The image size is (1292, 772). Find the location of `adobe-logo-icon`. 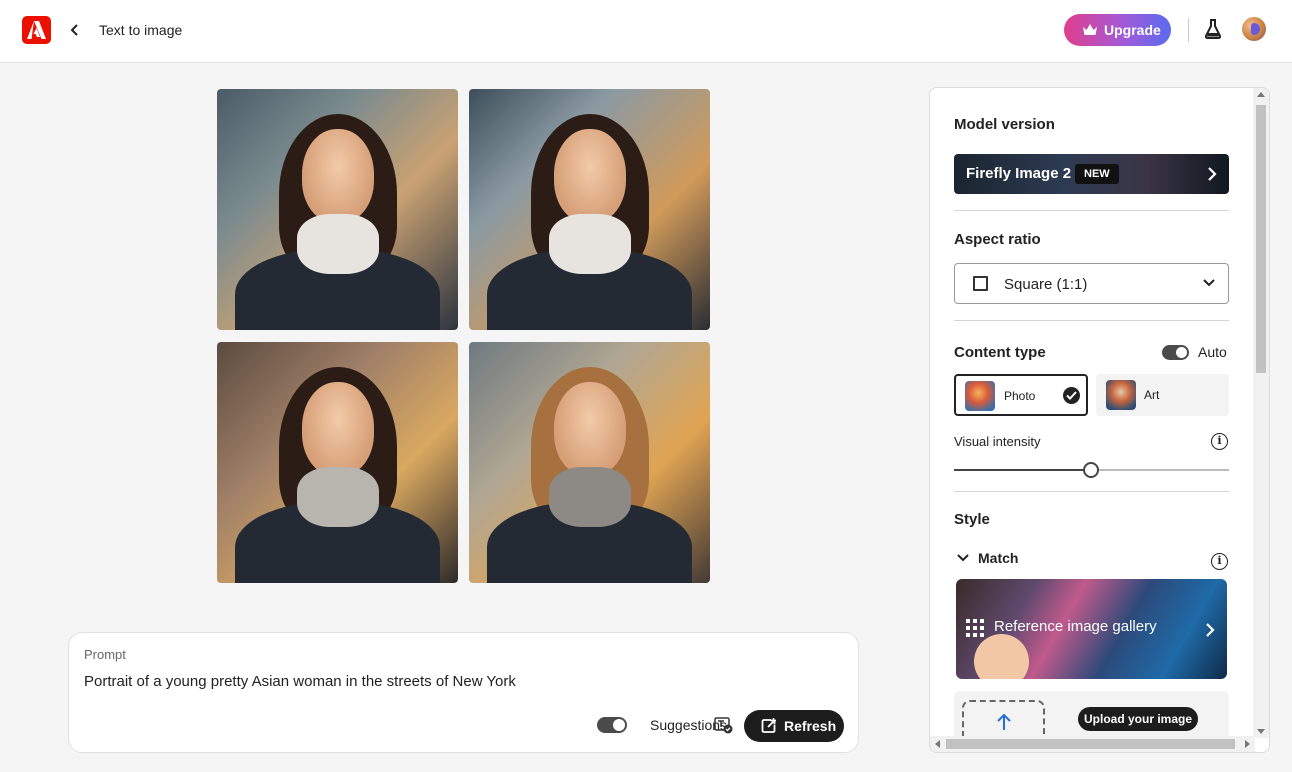

adobe-logo-icon is located at coordinates (36, 30).